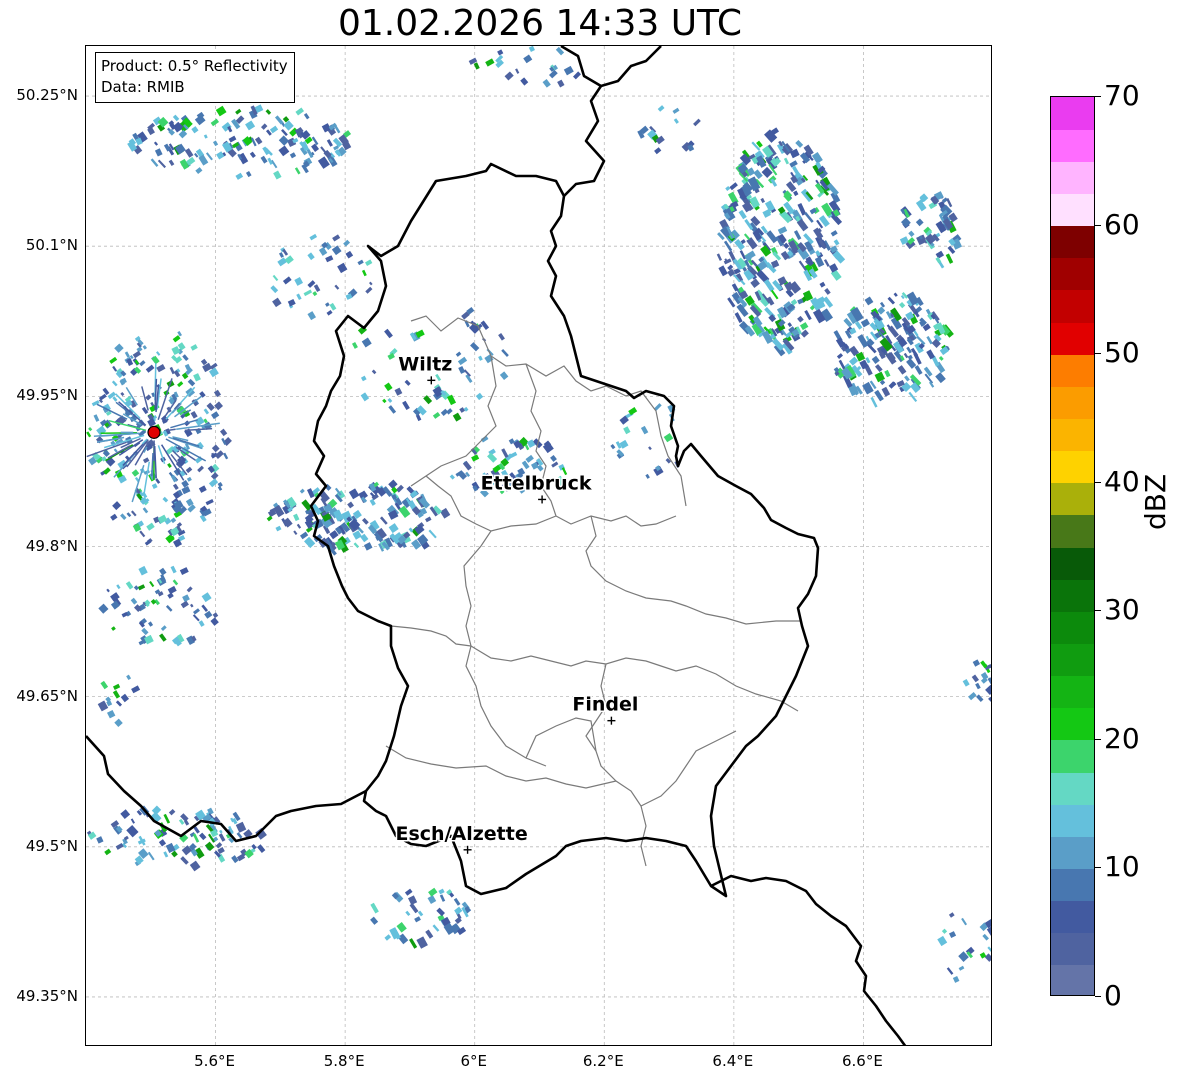 The width and height of the screenshot is (1184, 1081). What do you see at coordinates (1072, 546) in the screenshot?
I see `reflectivity-colorbar` at bounding box center [1072, 546].